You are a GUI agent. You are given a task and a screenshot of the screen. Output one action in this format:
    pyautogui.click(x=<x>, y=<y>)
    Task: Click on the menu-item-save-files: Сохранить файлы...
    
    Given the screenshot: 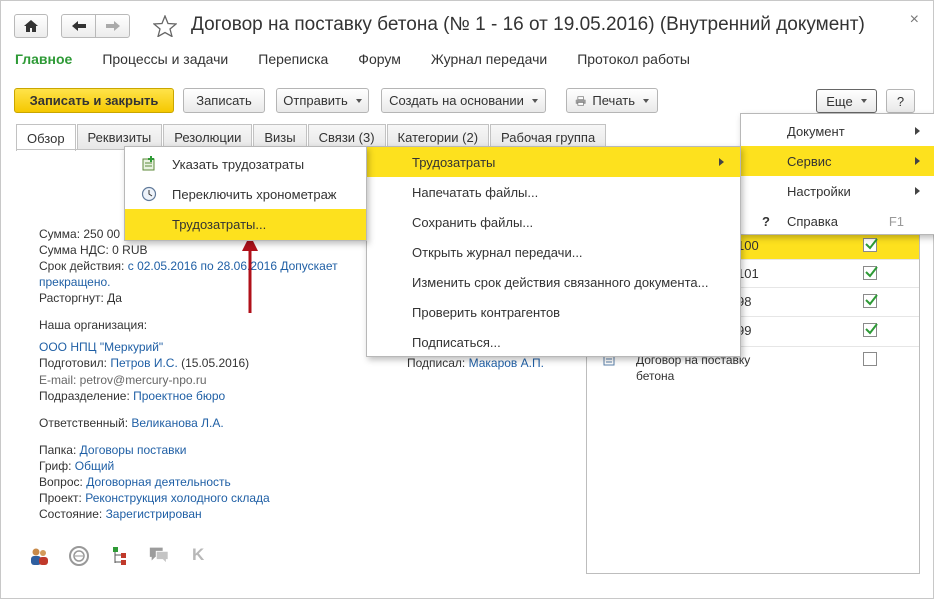 What is the action you would take?
    pyautogui.click(x=553, y=222)
    